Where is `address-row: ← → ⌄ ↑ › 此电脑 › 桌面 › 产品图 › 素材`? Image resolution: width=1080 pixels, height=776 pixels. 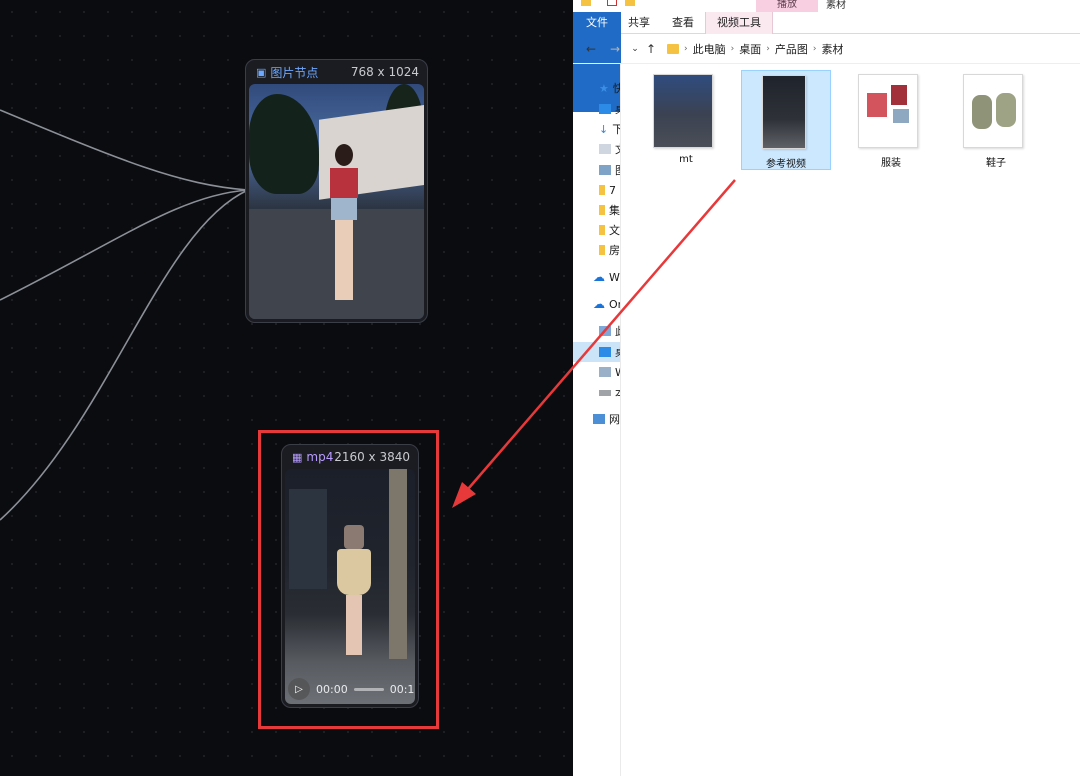
address-row: ← → ⌄ ↑ › 此电脑 › 桌面 › 产品图 › 素材 is located at coordinates (826, 49).